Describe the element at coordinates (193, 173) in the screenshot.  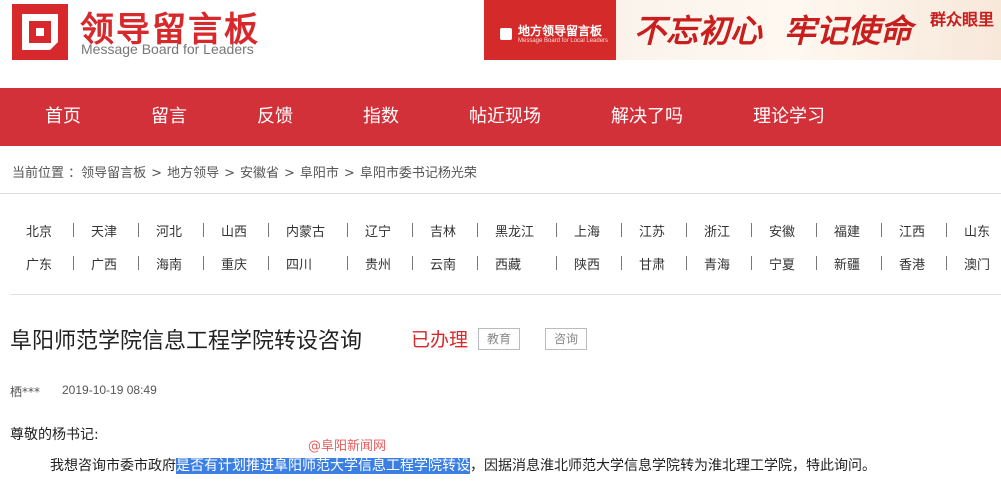
I see `breadcrumb-item: 地方领导` at that location.